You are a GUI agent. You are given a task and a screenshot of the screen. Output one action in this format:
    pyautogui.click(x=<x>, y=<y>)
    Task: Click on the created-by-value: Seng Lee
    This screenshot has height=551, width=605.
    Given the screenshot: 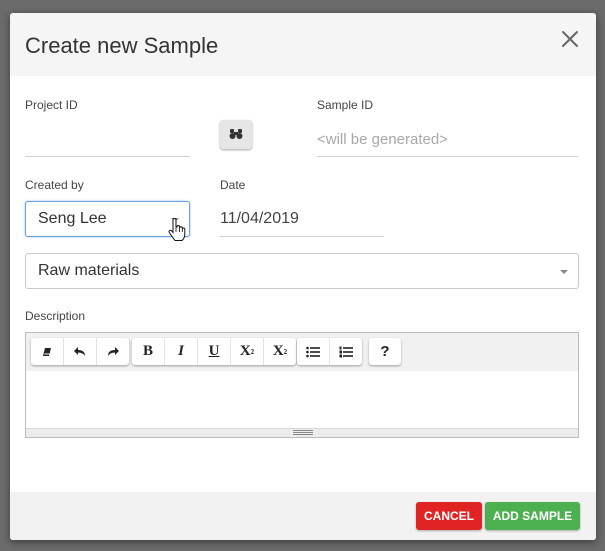 What is the action you would take?
    pyautogui.click(x=72, y=218)
    